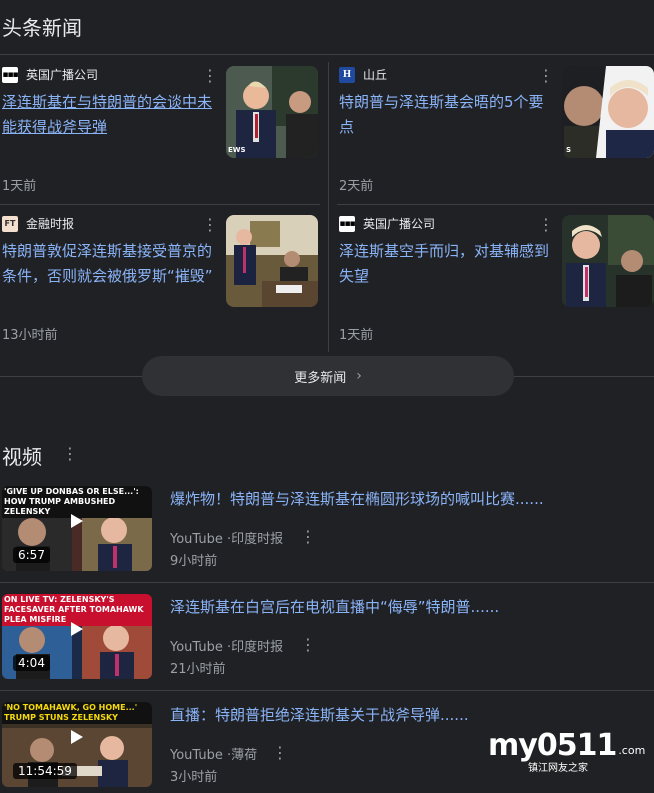  What do you see at coordinates (446, 115) in the screenshot?
I see `news-title-link: 特朗普与泽连斯基会晤的5个要点` at bounding box center [446, 115].